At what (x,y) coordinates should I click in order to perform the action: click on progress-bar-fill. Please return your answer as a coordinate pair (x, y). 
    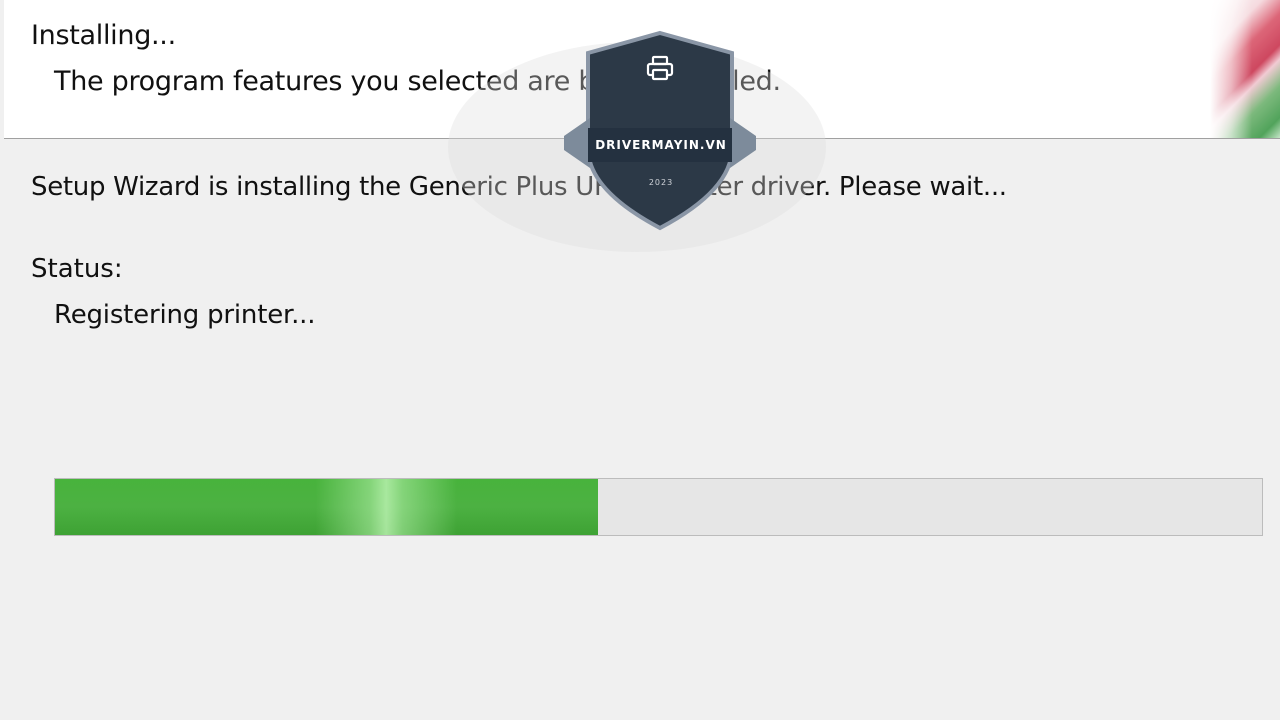
    Looking at the image, I should click on (327, 507).